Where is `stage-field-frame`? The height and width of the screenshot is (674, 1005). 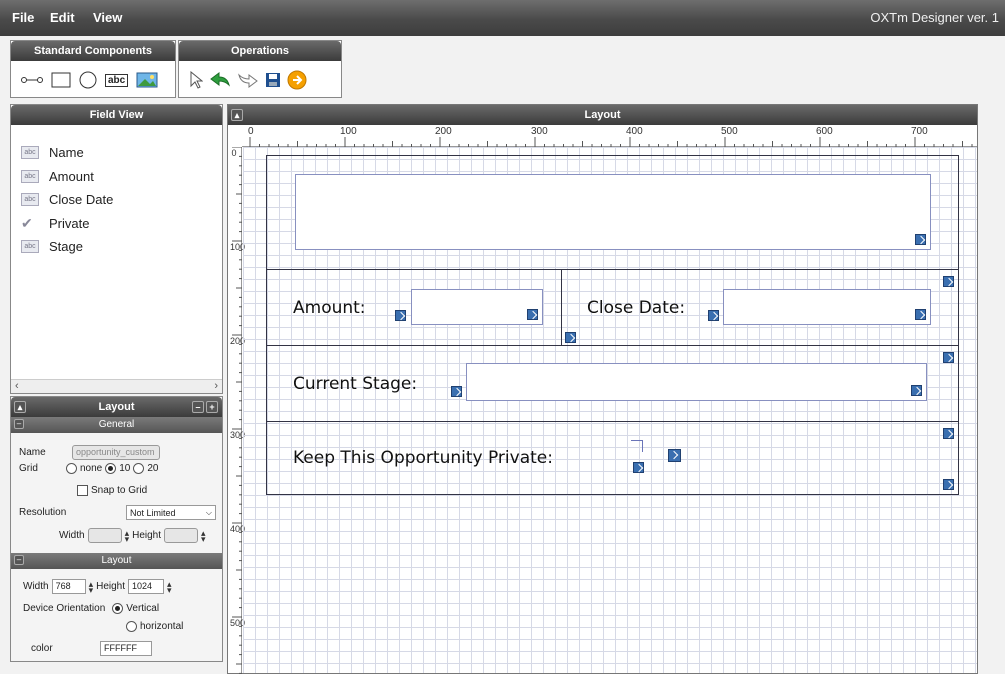
stage-field-frame is located at coordinates (696, 382).